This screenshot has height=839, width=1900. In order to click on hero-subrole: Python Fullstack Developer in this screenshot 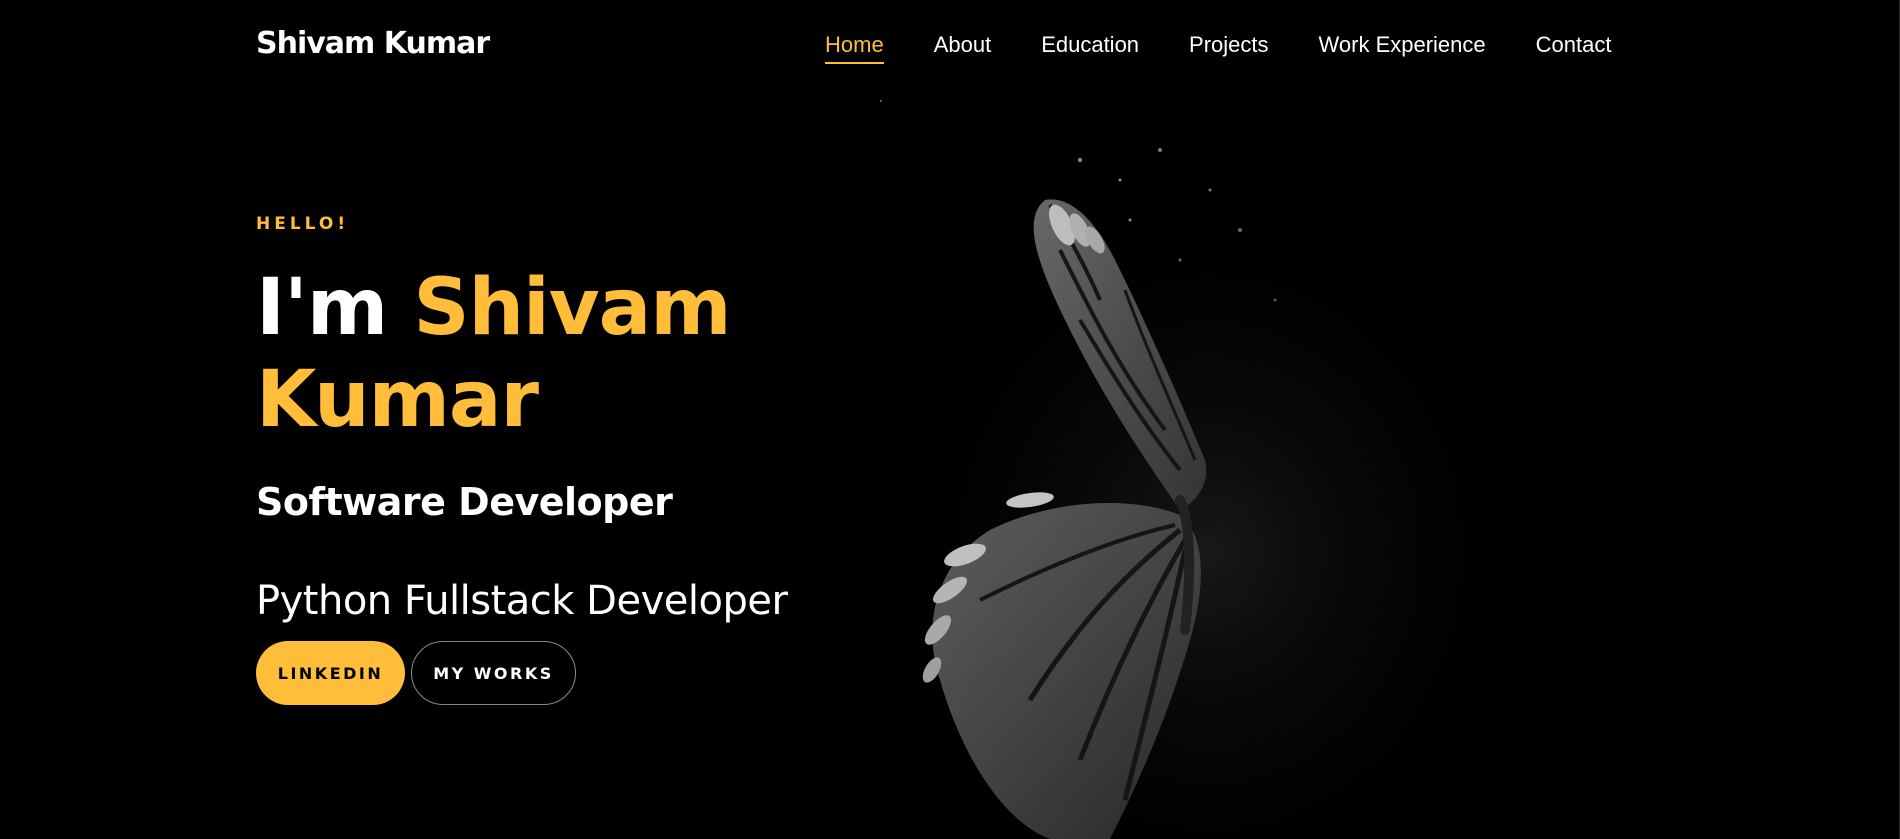, I will do `click(522, 601)`.